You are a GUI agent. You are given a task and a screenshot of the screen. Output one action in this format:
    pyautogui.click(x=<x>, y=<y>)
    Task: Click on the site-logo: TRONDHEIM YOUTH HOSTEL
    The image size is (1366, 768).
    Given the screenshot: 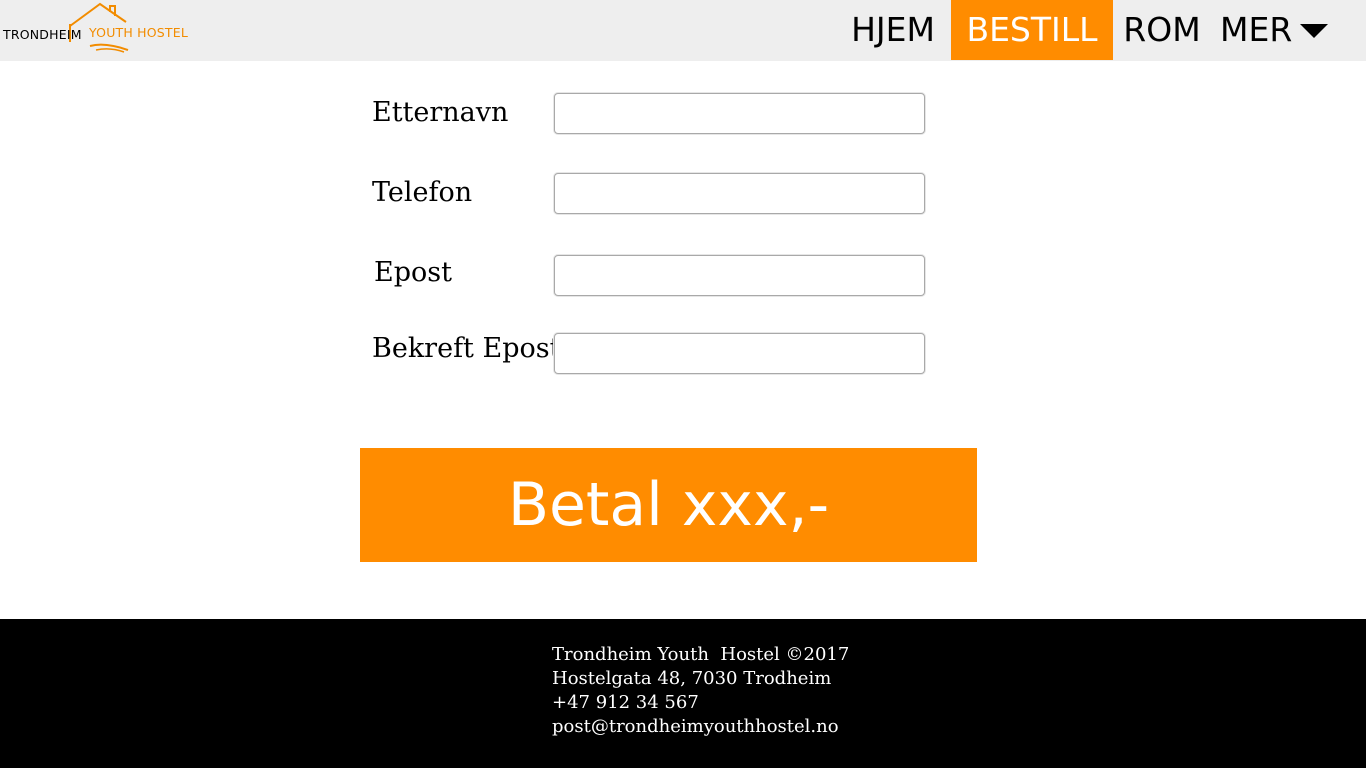 What is the action you would take?
    pyautogui.click(x=100, y=30)
    